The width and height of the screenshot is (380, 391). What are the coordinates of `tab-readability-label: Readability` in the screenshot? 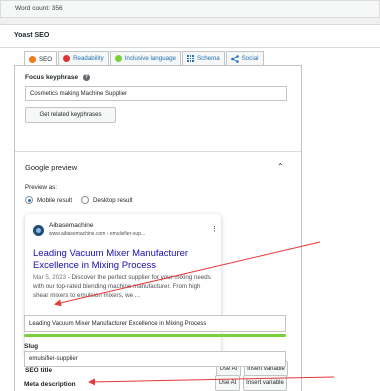 It's located at (88, 58).